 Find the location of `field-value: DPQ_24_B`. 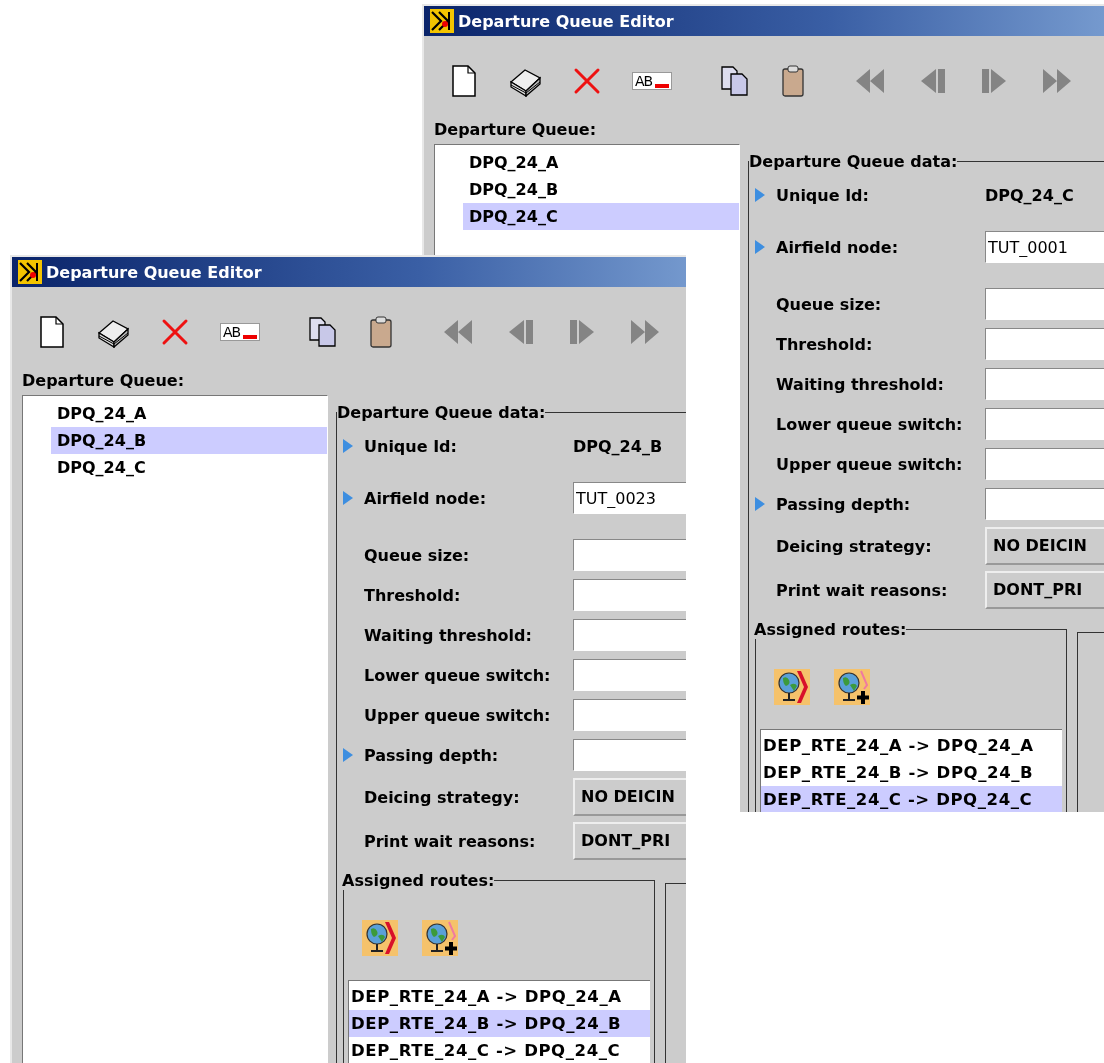

field-value: DPQ_24_B is located at coordinates (618, 446).